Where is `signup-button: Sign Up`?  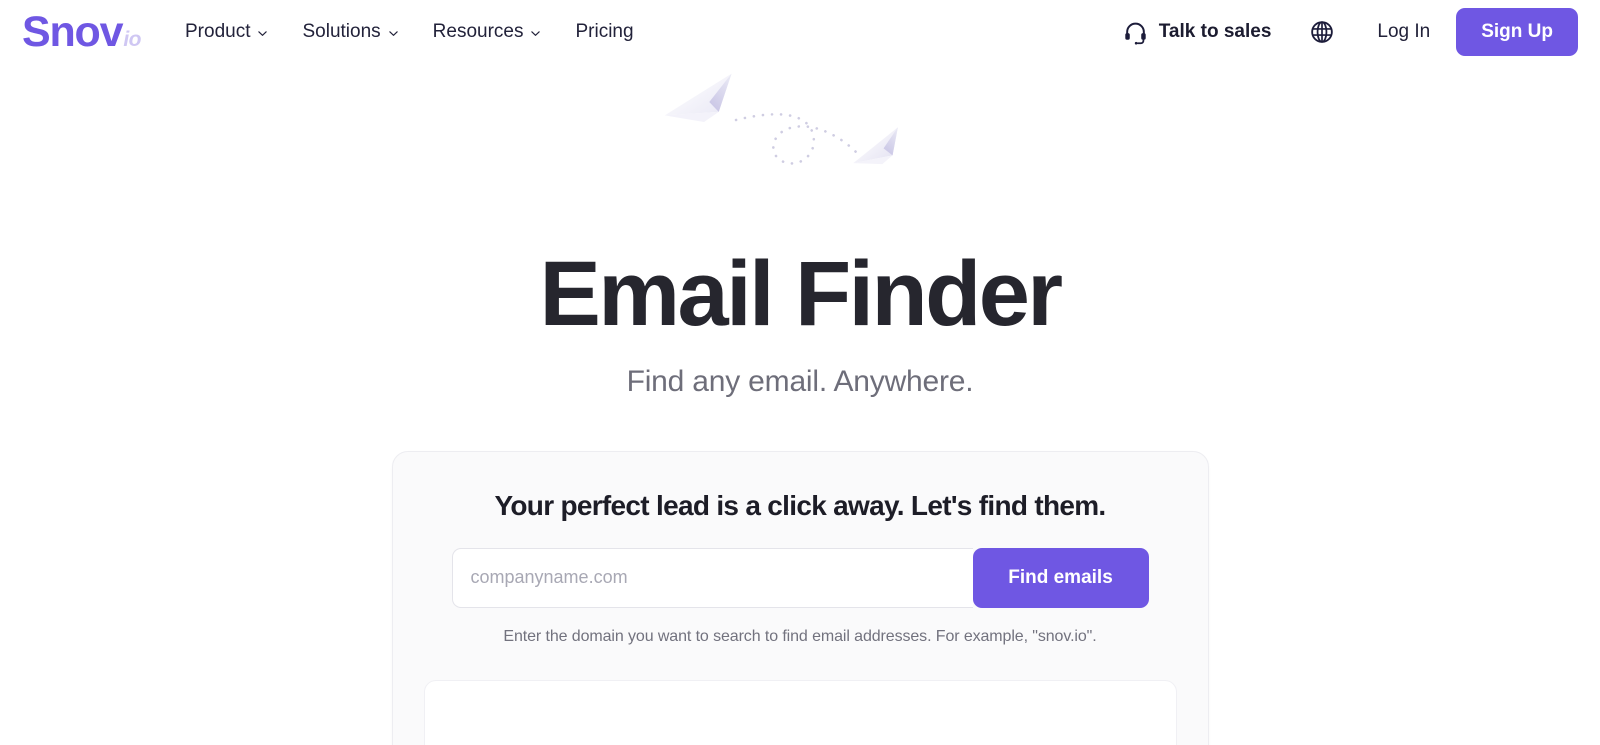 signup-button: Sign Up is located at coordinates (1517, 32).